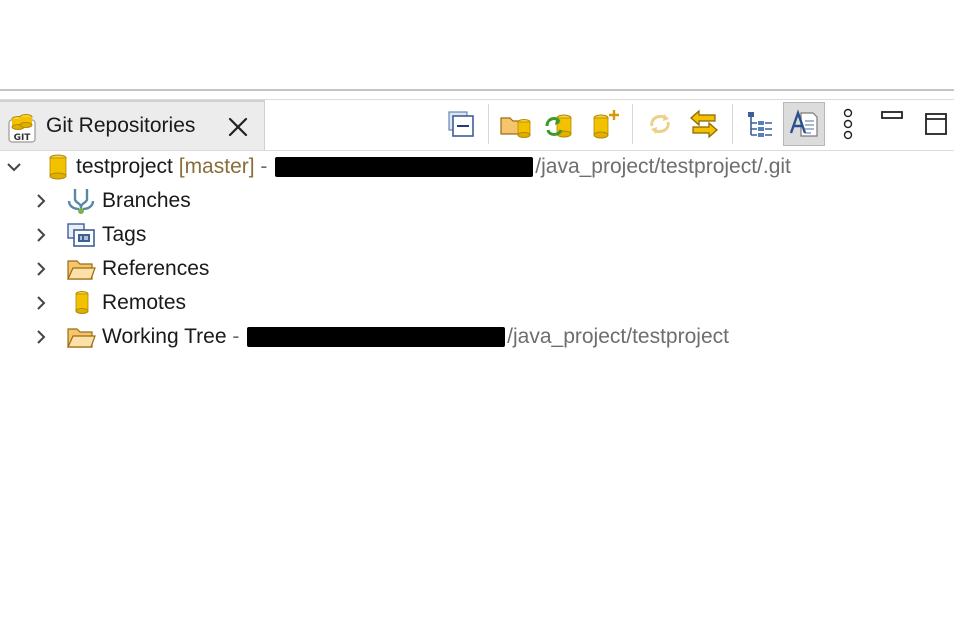  Describe the element at coordinates (156, 268) in the screenshot. I see `tree-label: References` at that location.